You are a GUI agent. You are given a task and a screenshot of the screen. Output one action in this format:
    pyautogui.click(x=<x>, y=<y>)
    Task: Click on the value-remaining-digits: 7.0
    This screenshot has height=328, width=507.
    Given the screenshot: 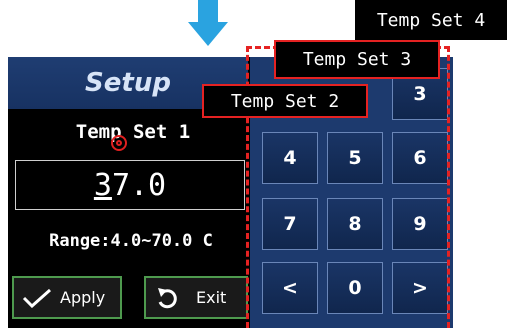 What is the action you would take?
    pyautogui.click(x=139, y=185)
    